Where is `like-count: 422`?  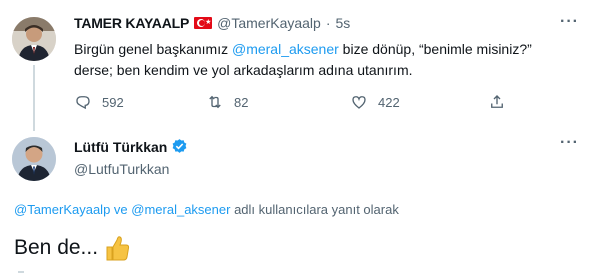
like-count: 422 is located at coordinates (389, 102).